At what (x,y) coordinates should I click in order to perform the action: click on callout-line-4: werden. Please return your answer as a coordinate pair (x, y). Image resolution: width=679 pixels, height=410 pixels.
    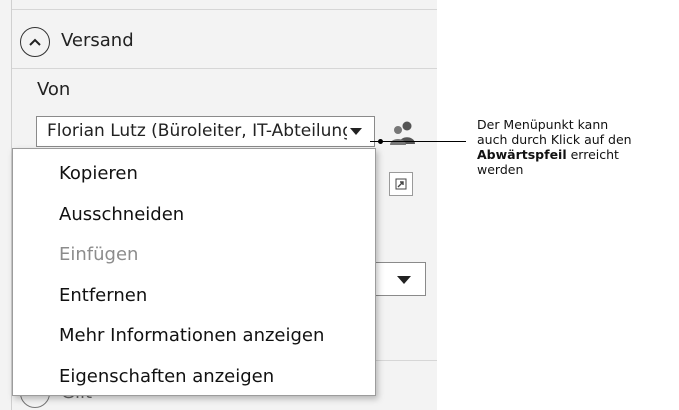
    Looking at the image, I should click on (500, 169).